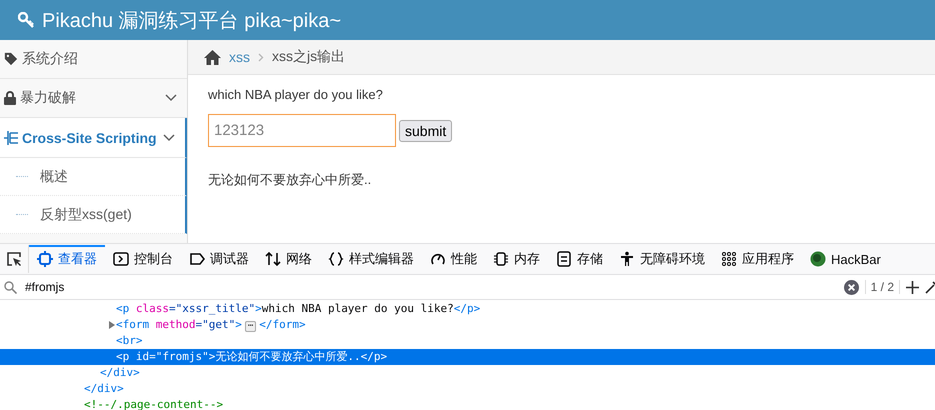 The height and width of the screenshot is (410, 935). Describe the element at coordinates (212, 57) in the screenshot. I see `home-icon` at that location.